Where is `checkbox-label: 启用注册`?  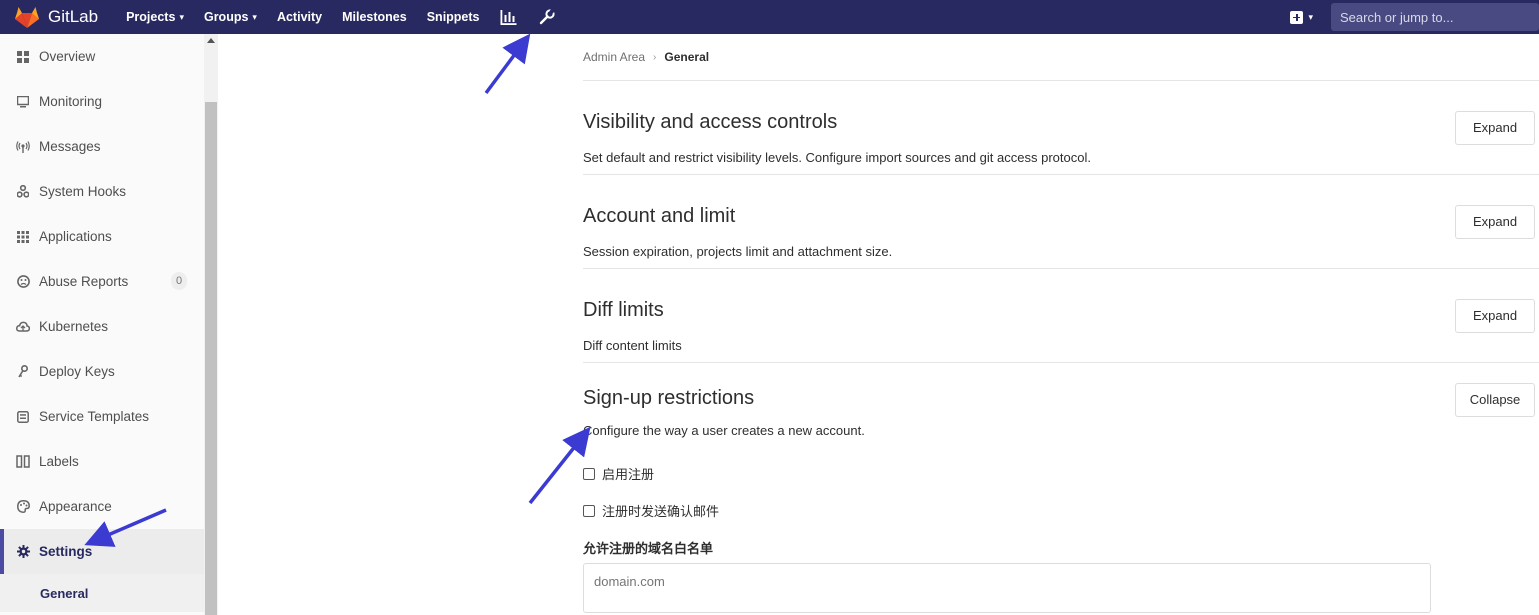 checkbox-label: 启用注册 is located at coordinates (628, 474).